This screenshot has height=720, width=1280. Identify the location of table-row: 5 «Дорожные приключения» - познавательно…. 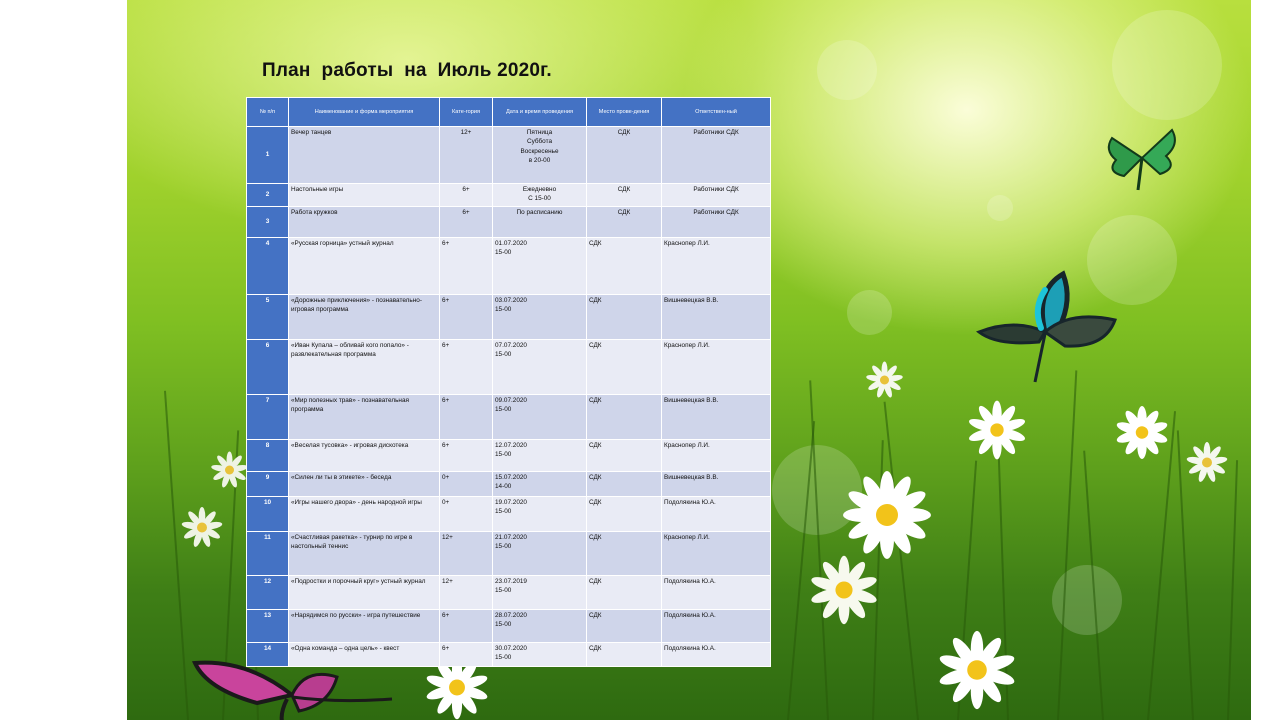
(508, 317).